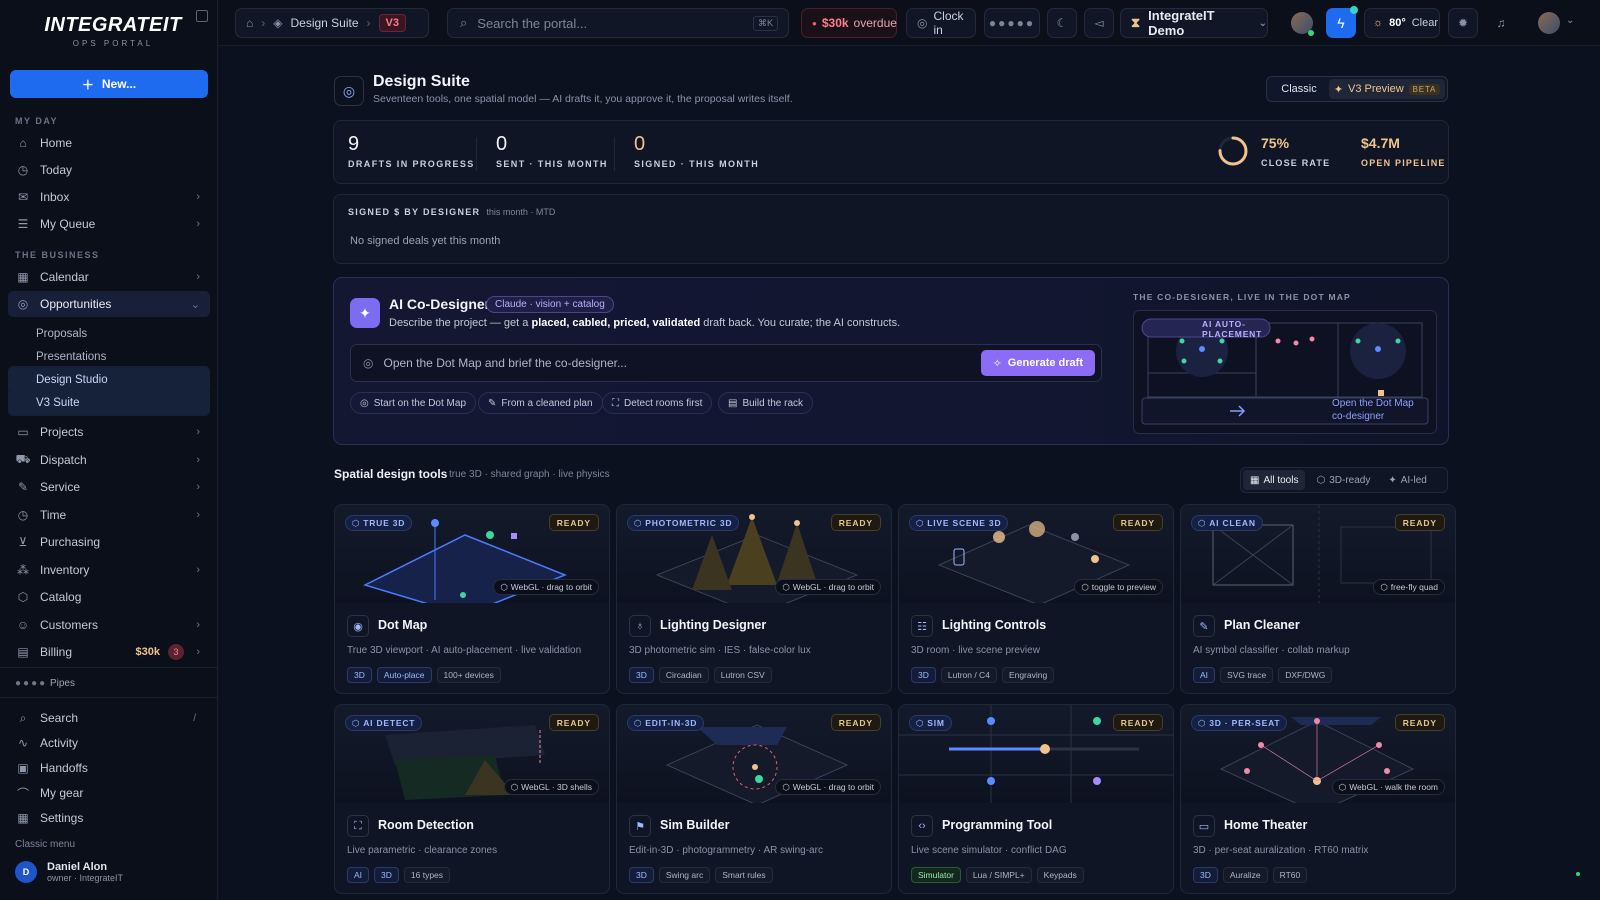  Describe the element at coordinates (1392, 480) in the screenshot. I see `sparkle-icon: ✦` at that location.